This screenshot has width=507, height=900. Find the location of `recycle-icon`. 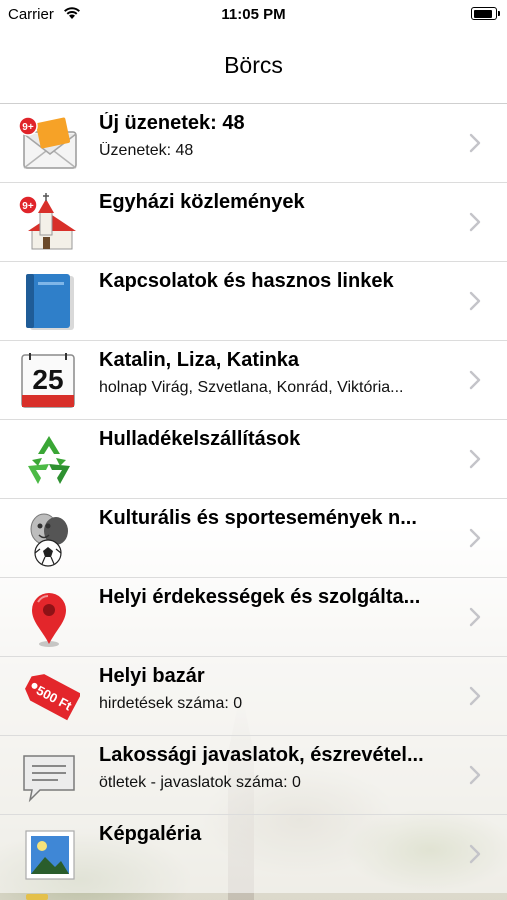

recycle-icon is located at coordinates (49, 460).